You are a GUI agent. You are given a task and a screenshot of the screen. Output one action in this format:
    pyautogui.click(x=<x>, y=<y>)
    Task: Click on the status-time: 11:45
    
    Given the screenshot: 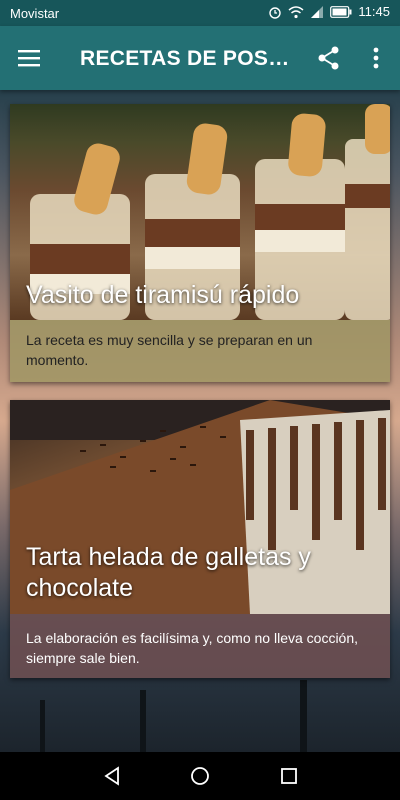 What is the action you would take?
    pyautogui.click(x=374, y=11)
    